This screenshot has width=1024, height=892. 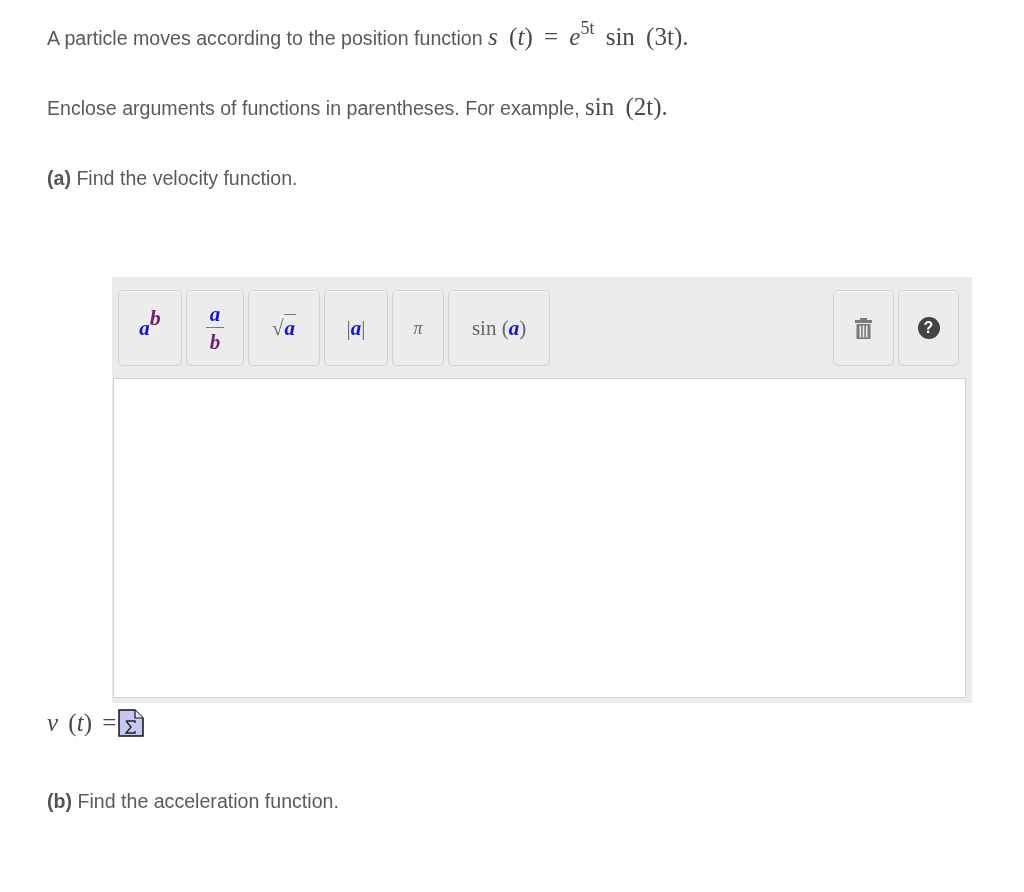 I want to click on equation-editor-icon, so click(x=131, y=723).